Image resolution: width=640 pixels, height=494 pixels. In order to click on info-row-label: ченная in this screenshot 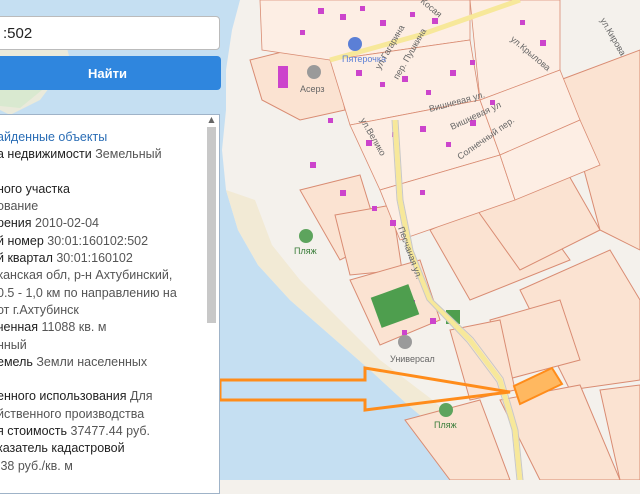, I will do `click(21, 327)`.